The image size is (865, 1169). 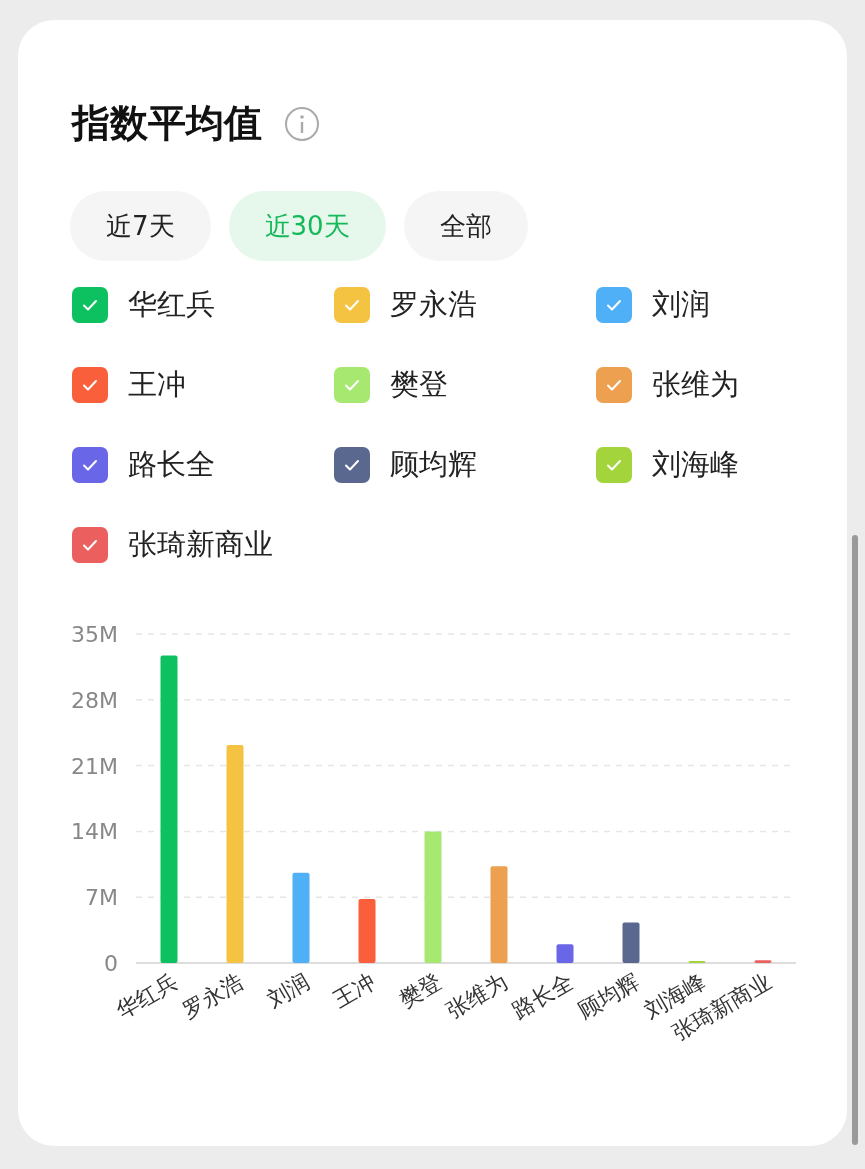 I want to click on range-tab: 近7天, so click(x=140, y=226).